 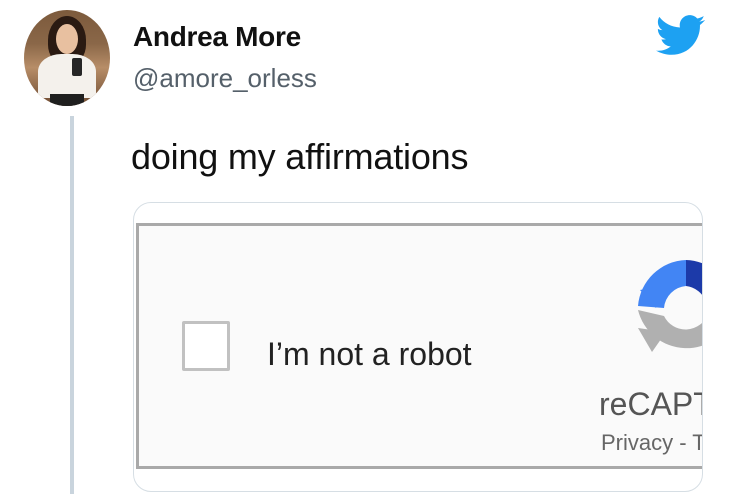 I want to click on avatar-phone, so click(x=77, y=67).